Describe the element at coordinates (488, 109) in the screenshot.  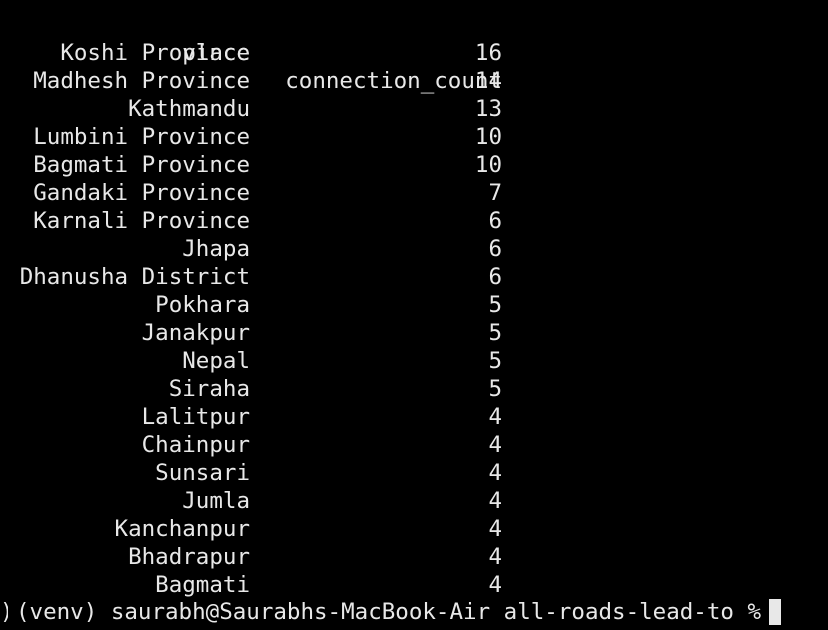
I see `cell-connection-count: 13` at that location.